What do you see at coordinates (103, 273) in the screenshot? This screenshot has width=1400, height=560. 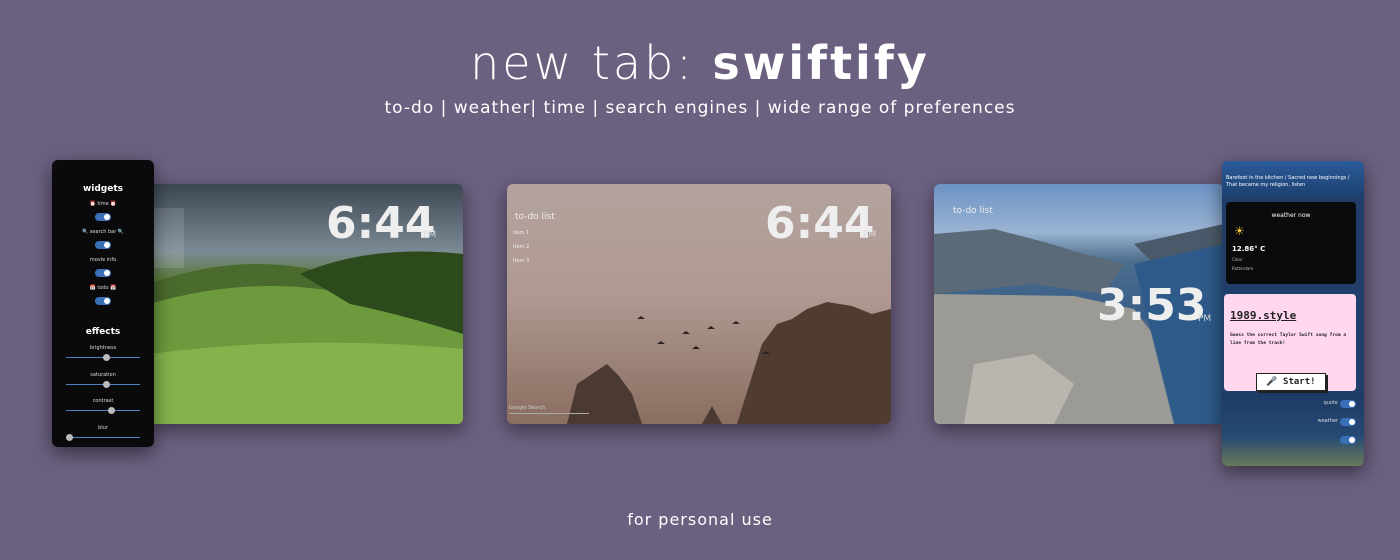 I see `toggle-movie-info` at bounding box center [103, 273].